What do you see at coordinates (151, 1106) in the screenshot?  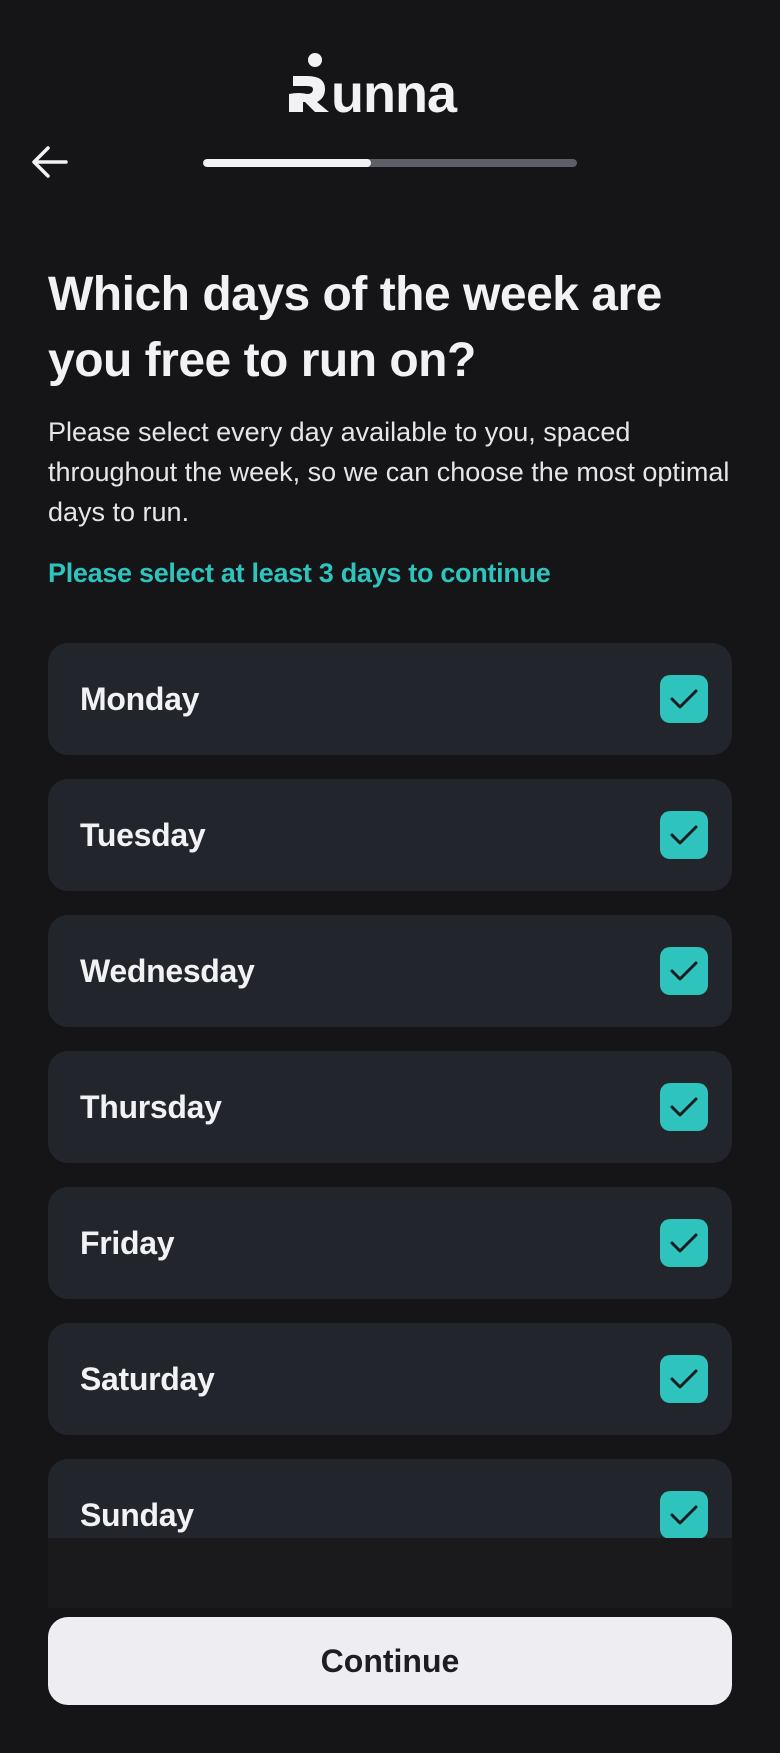 I see `day-label: Thursday` at bounding box center [151, 1106].